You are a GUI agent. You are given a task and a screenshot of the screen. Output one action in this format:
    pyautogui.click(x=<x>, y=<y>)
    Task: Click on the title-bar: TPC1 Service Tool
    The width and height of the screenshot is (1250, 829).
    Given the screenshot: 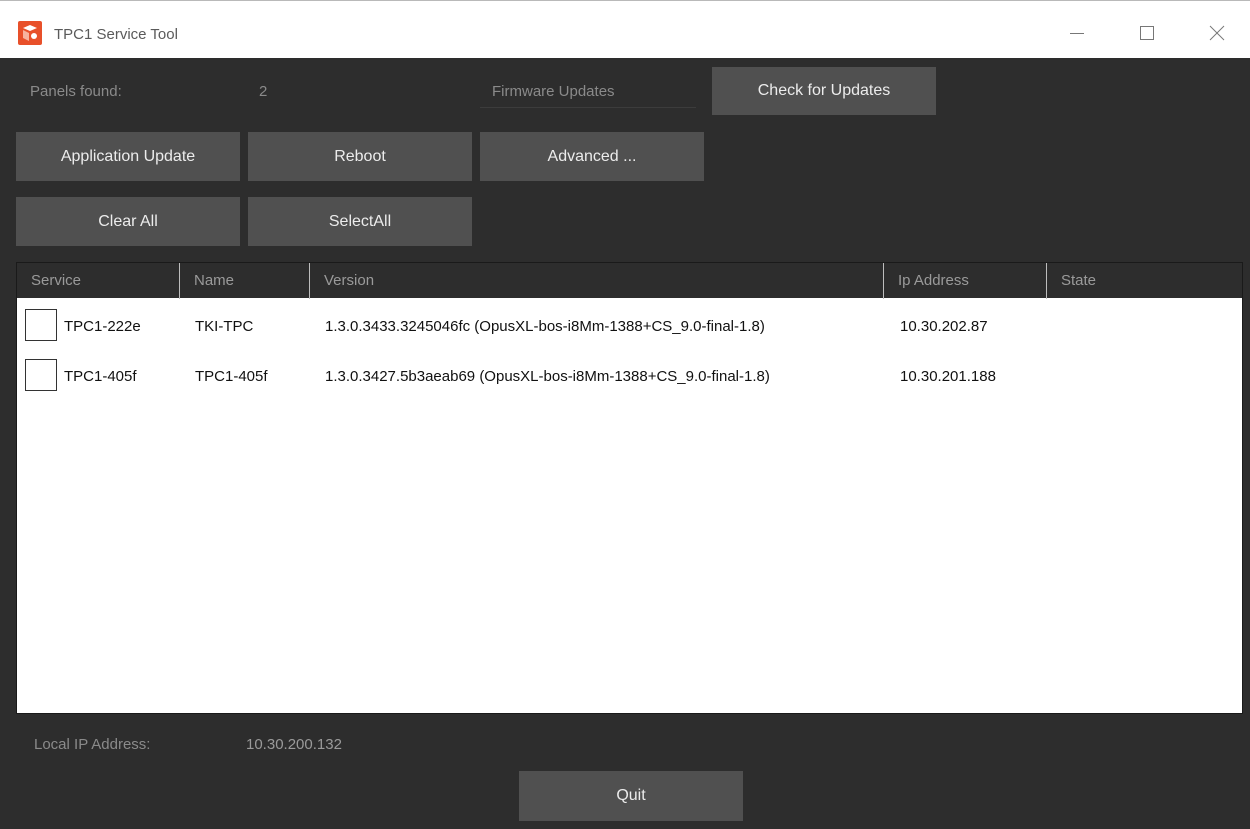 What is the action you would take?
    pyautogui.click(x=625, y=29)
    